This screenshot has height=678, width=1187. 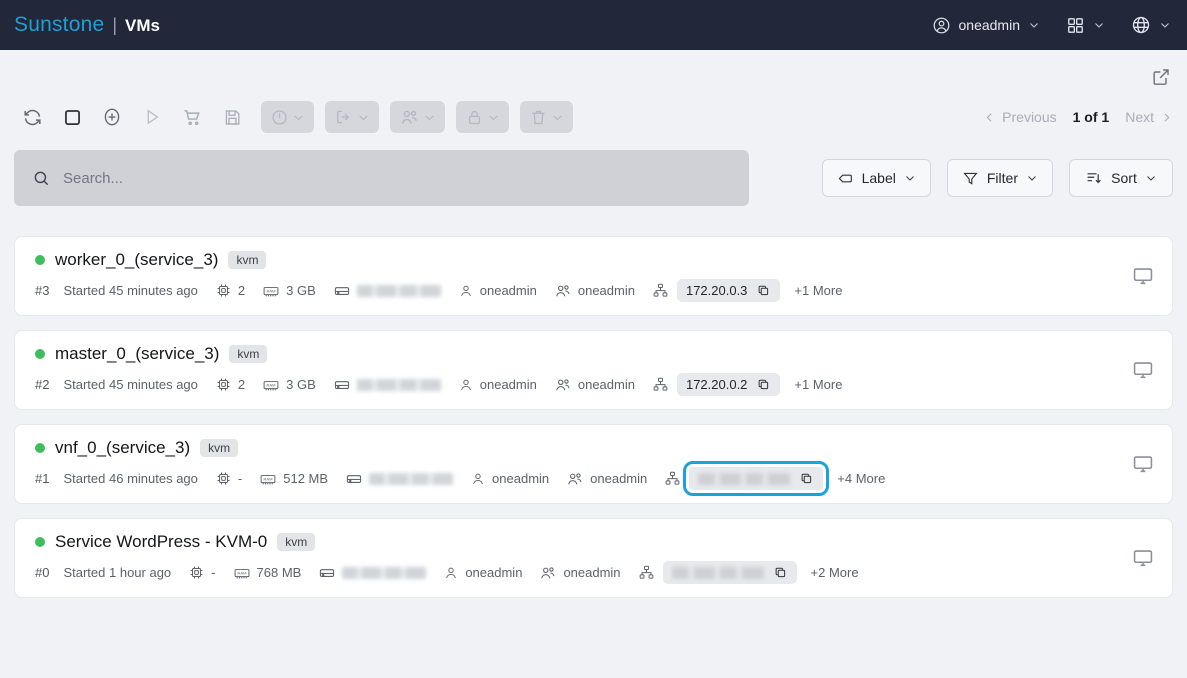 I want to click on vm-title-row: worker_0_(service_3) kvm, so click(x=438, y=260).